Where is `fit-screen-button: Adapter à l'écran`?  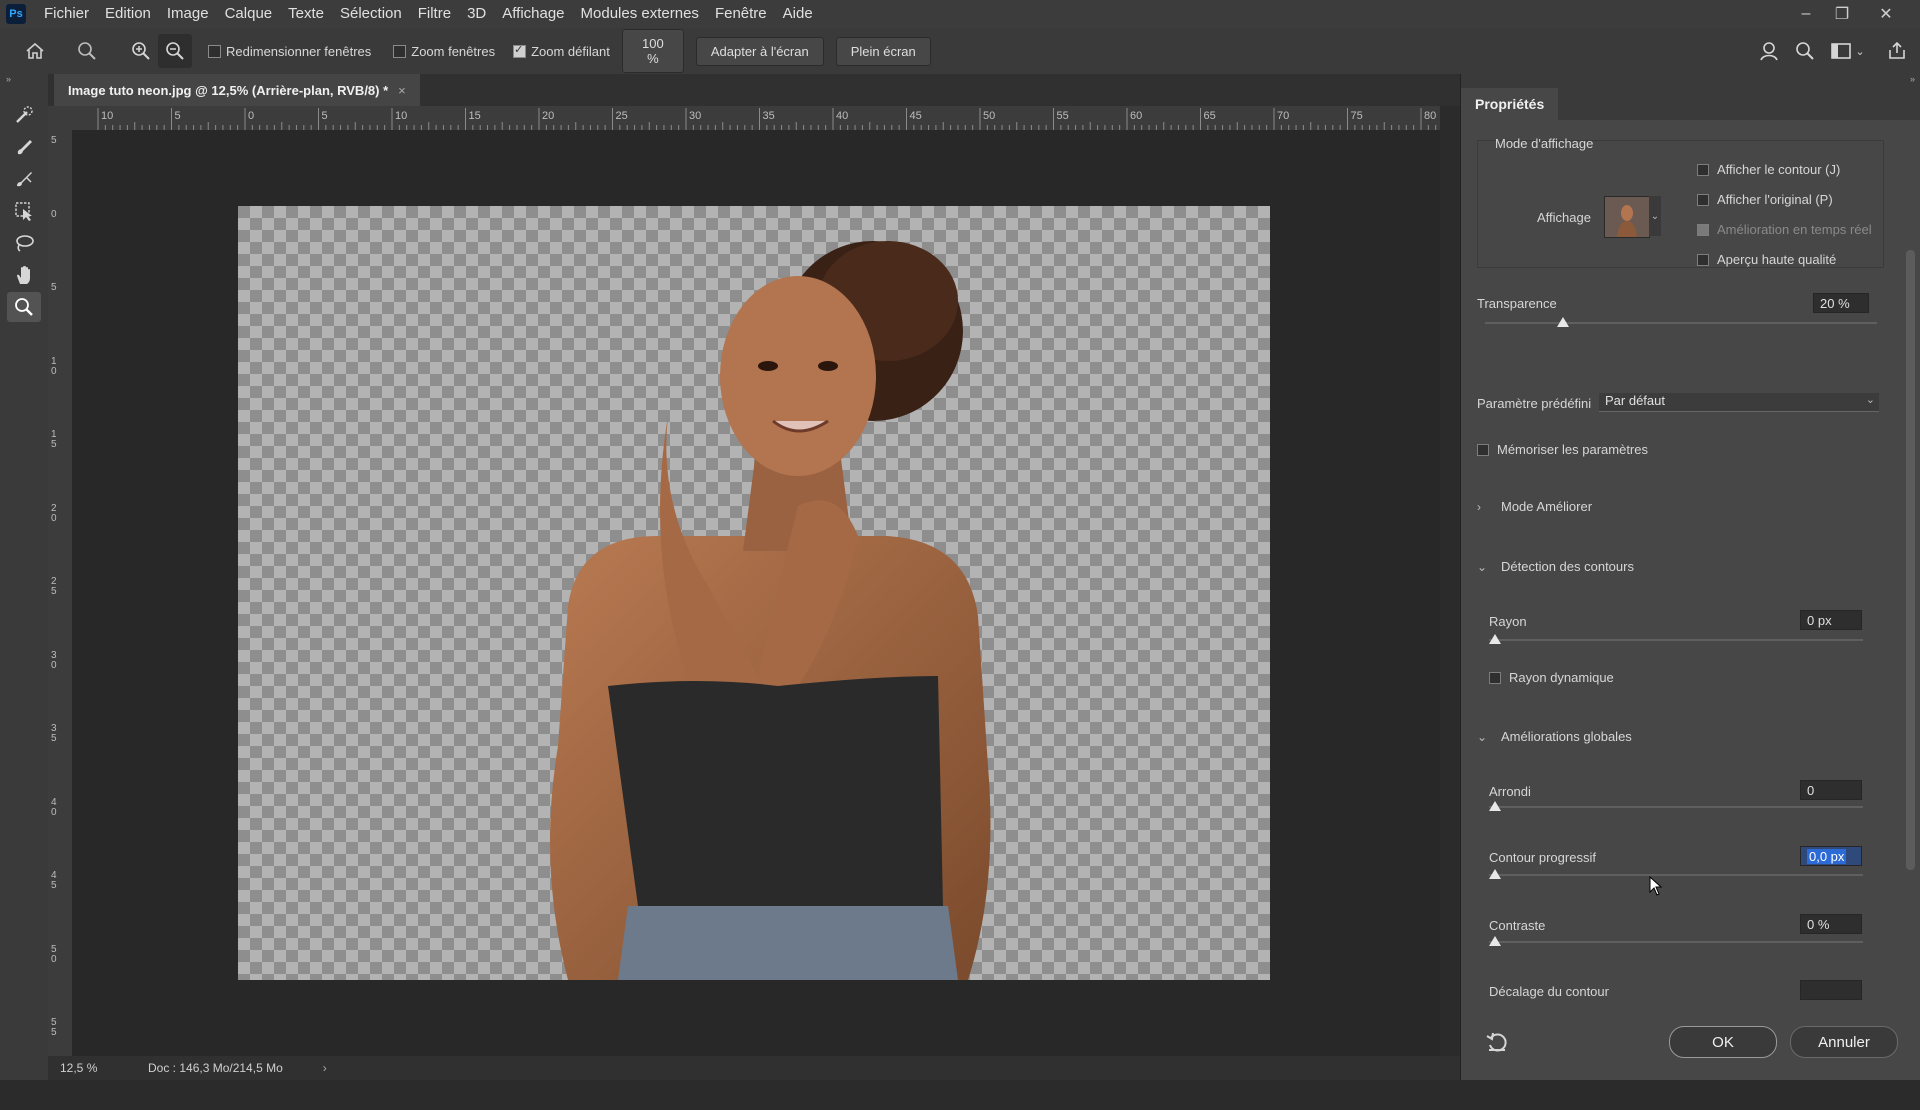
fit-screen-button: Adapter à l'écran is located at coordinates (759, 51).